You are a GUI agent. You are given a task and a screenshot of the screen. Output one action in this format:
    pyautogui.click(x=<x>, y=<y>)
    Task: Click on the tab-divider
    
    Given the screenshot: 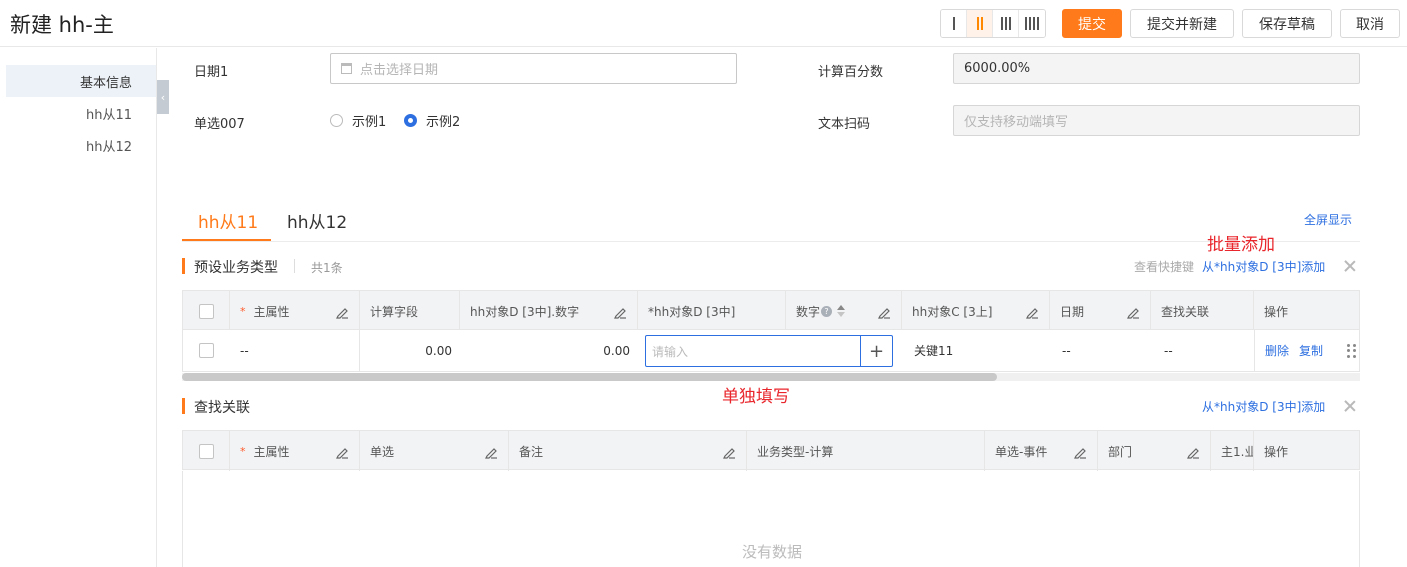 What is the action you would take?
    pyautogui.click(x=771, y=241)
    